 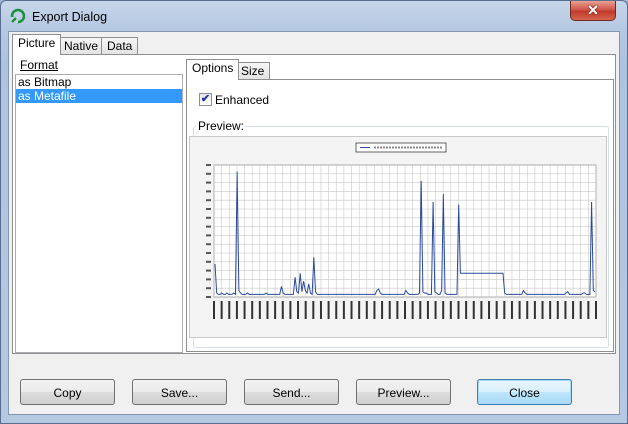 I want to click on app-logo-icon, so click(x=18, y=16).